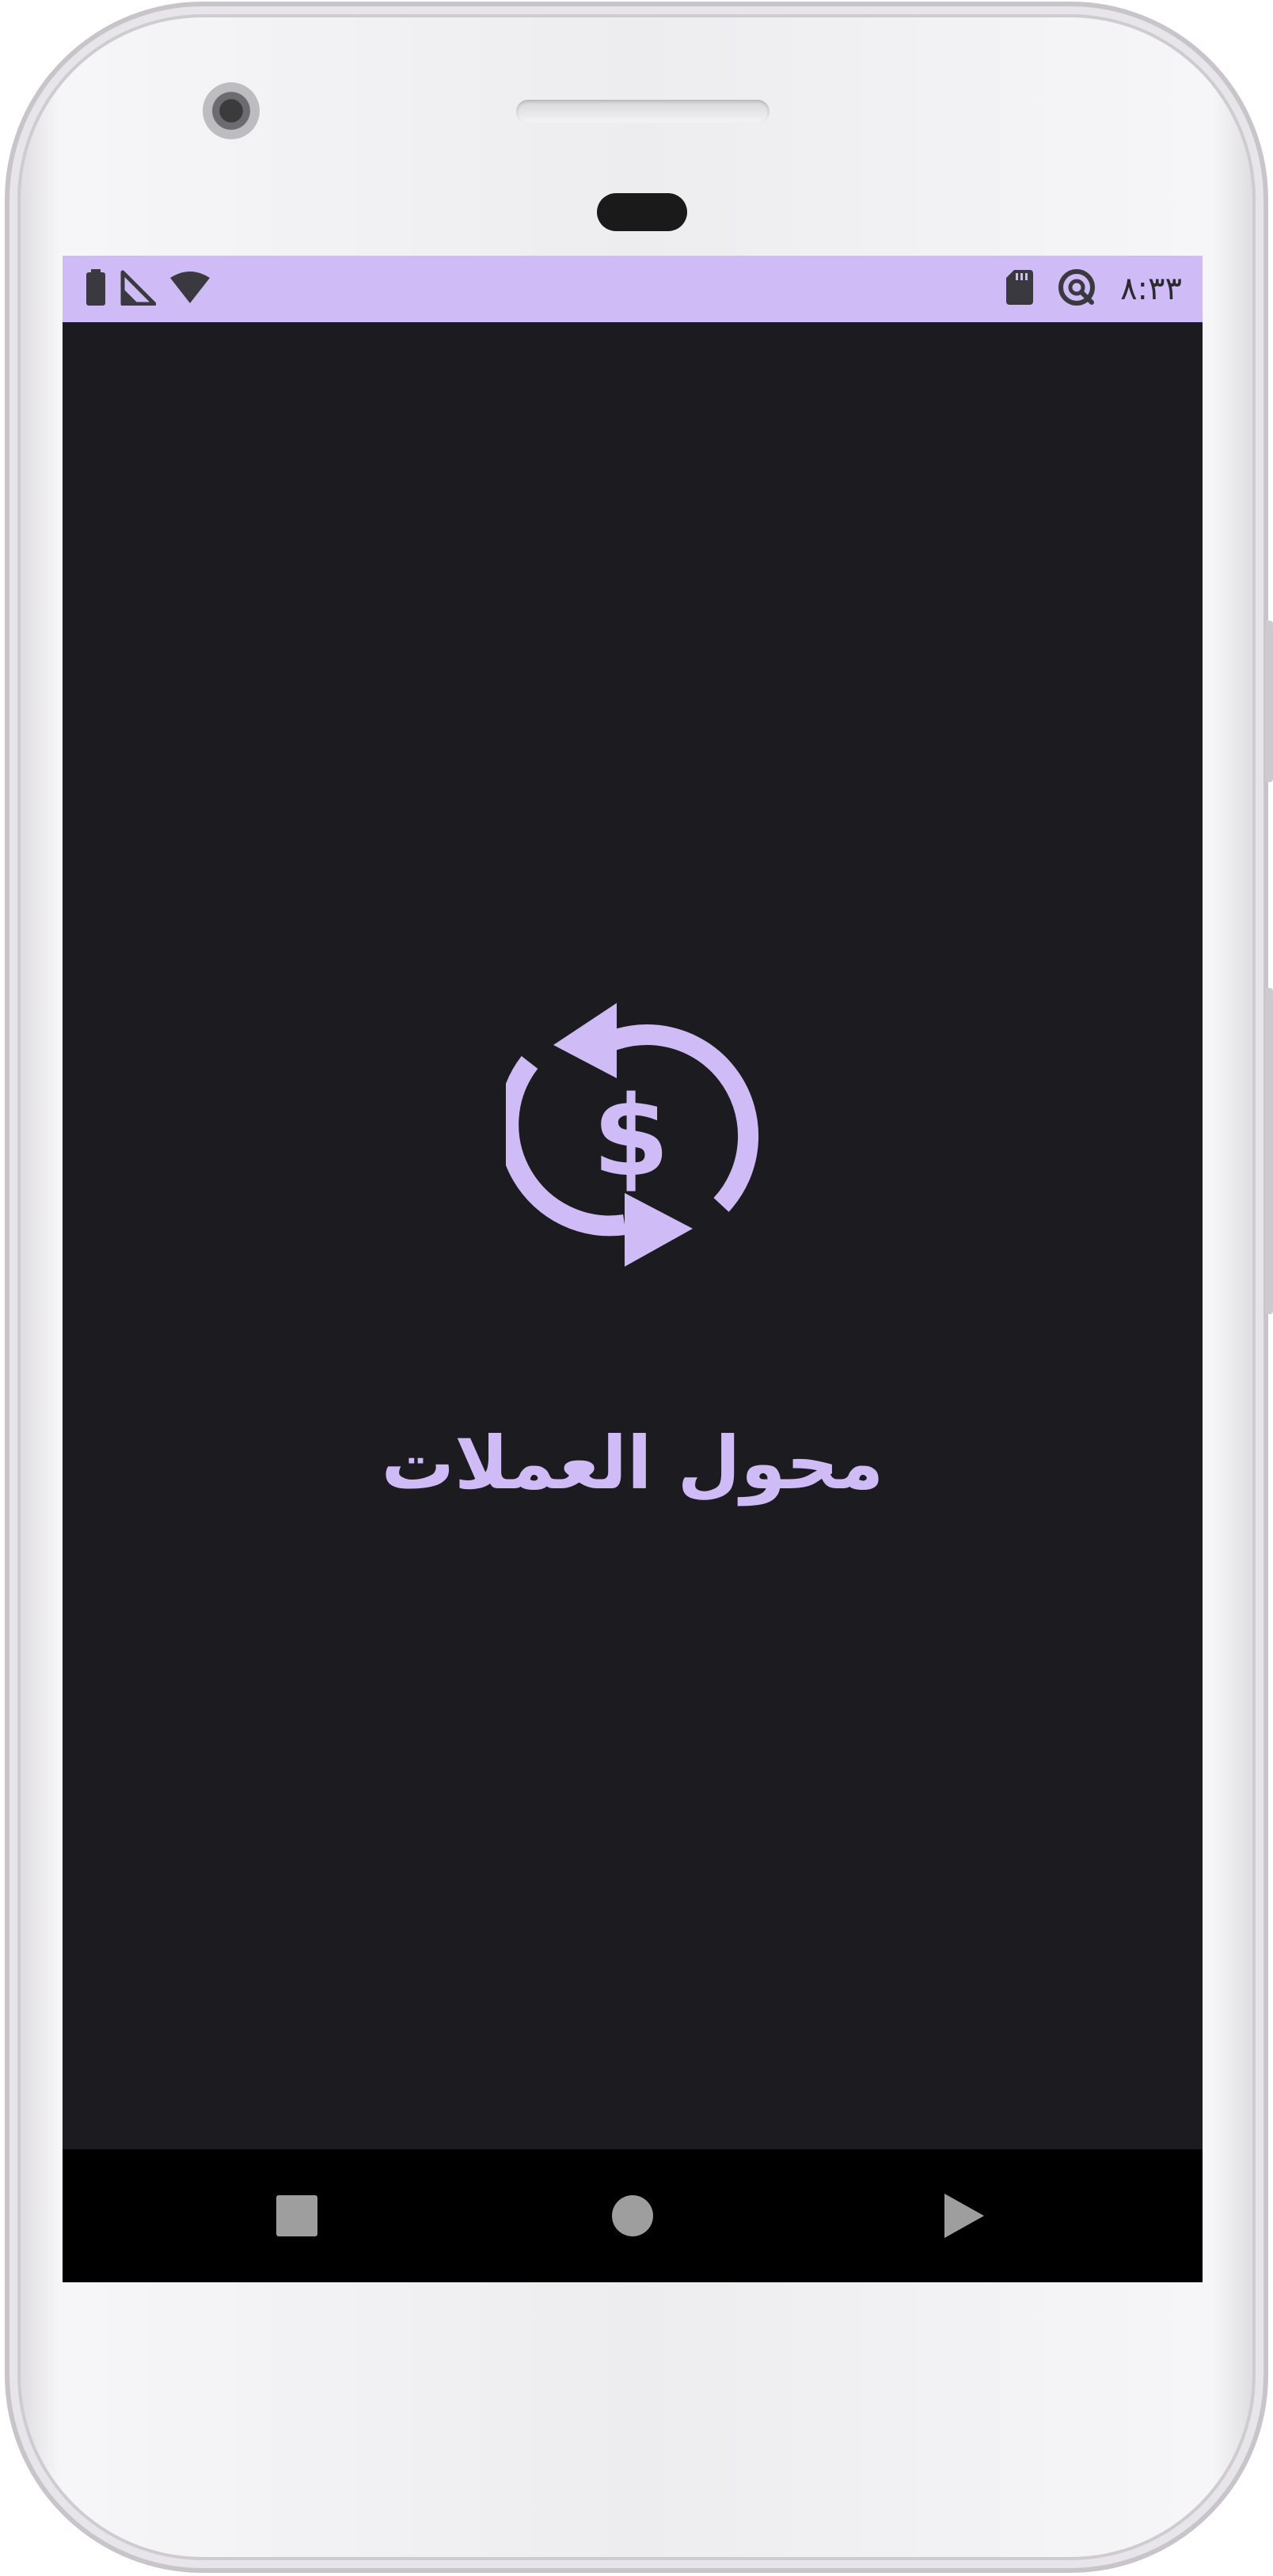 The height and width of the screenshot is (2576, 1273). I want to click on volume-button, so click(1269, 1151).